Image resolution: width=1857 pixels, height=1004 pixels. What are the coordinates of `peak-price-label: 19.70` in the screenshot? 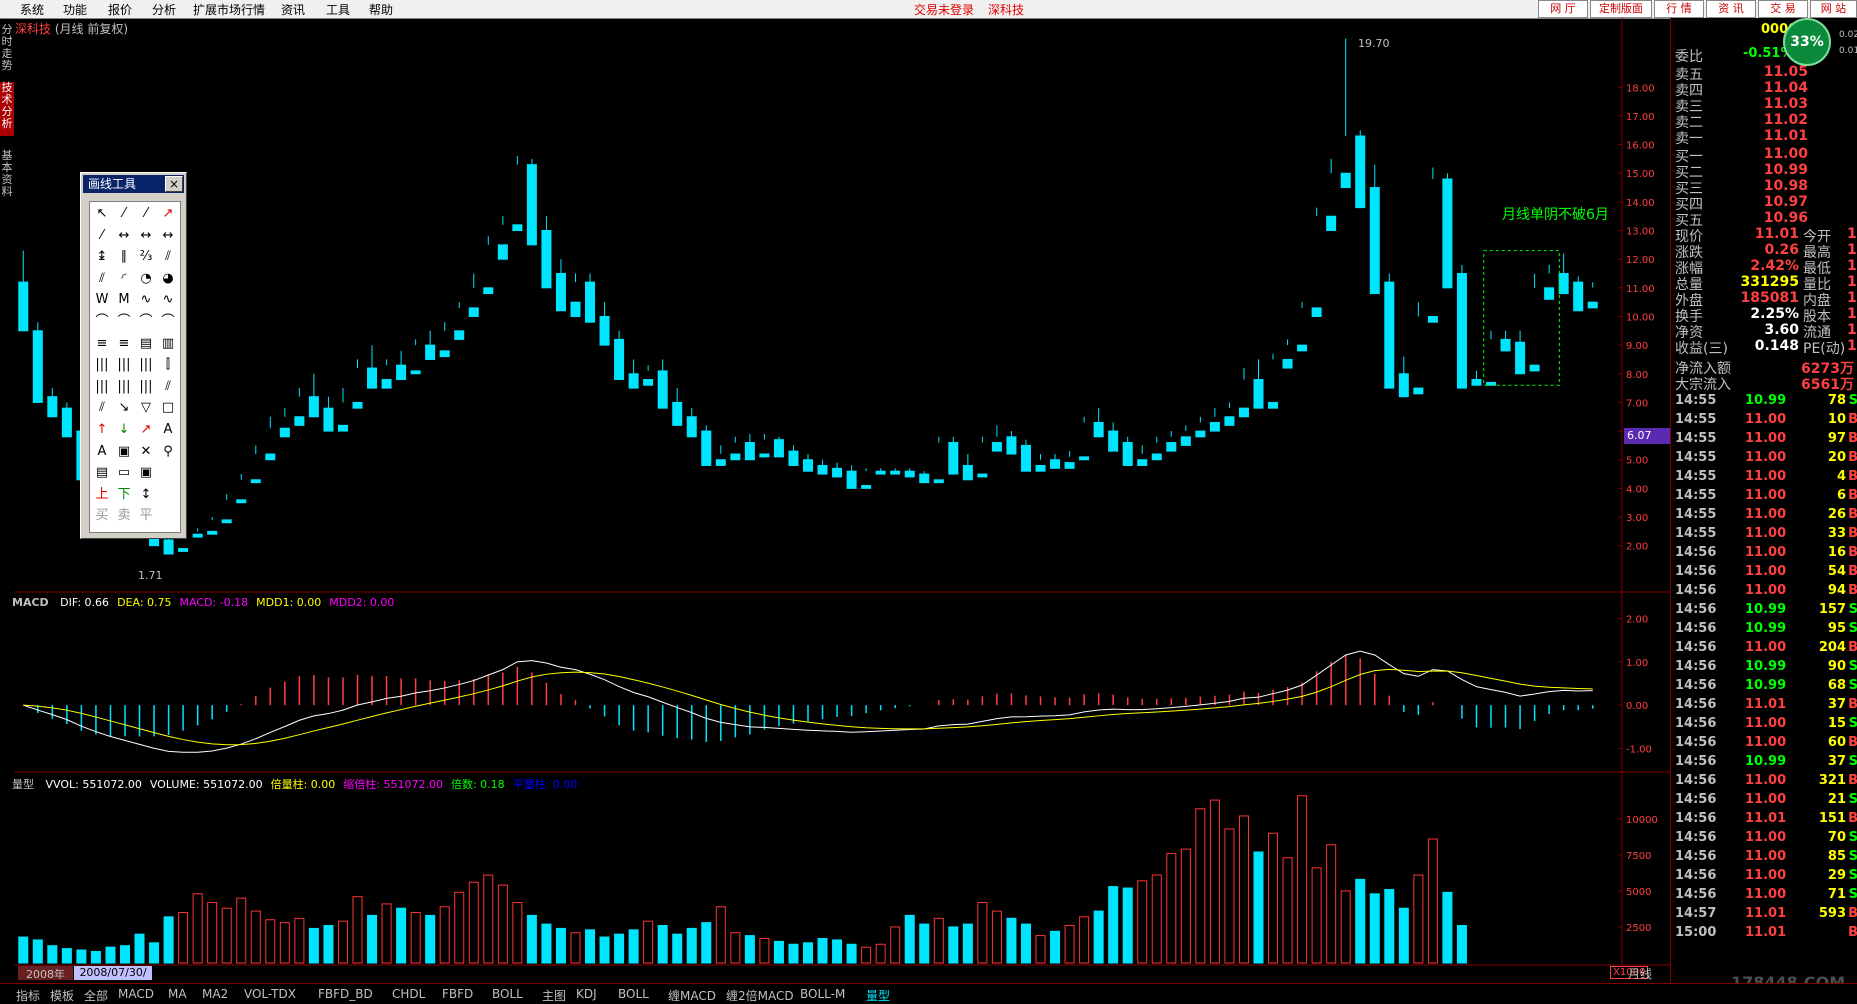 It's located at (1374, 43).